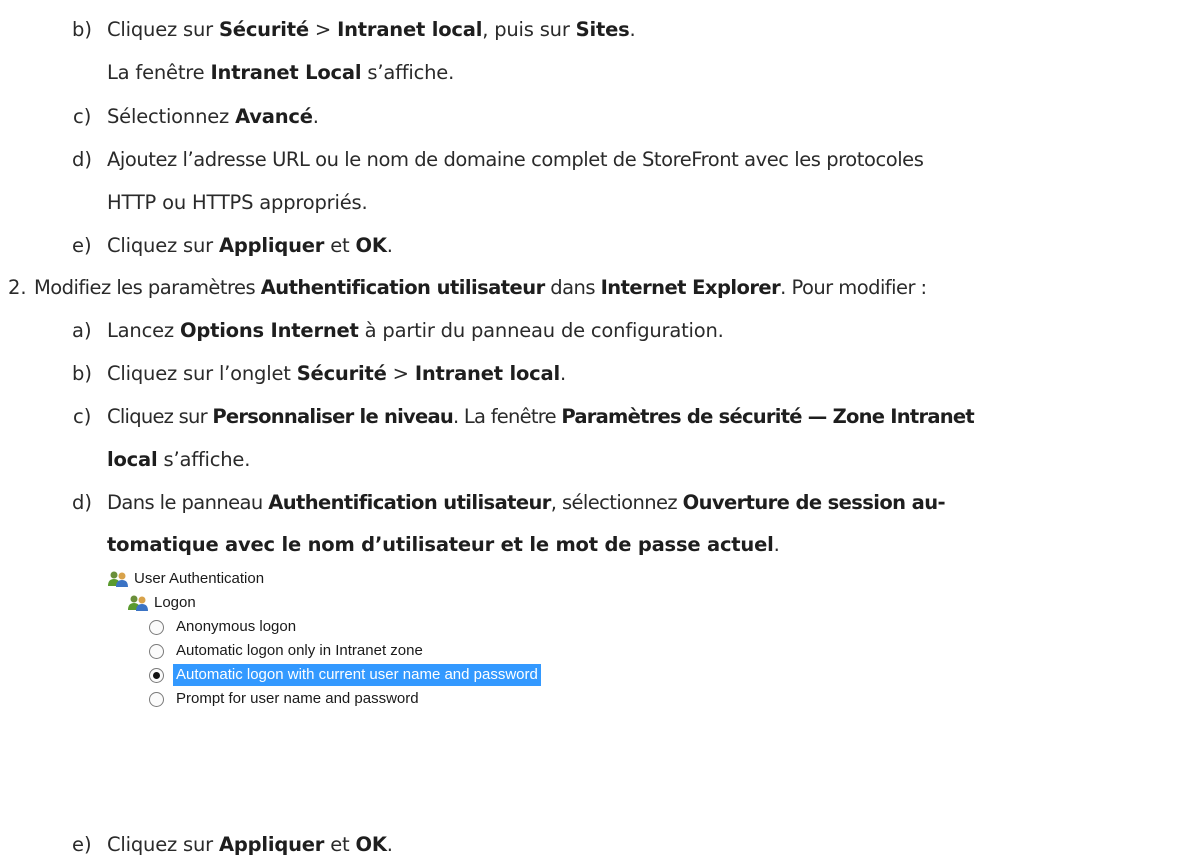 The image size is (1187, 861). Describe the element at coordinates (156, 675) in the screenshot. I see `radio-button-selected` at that location.